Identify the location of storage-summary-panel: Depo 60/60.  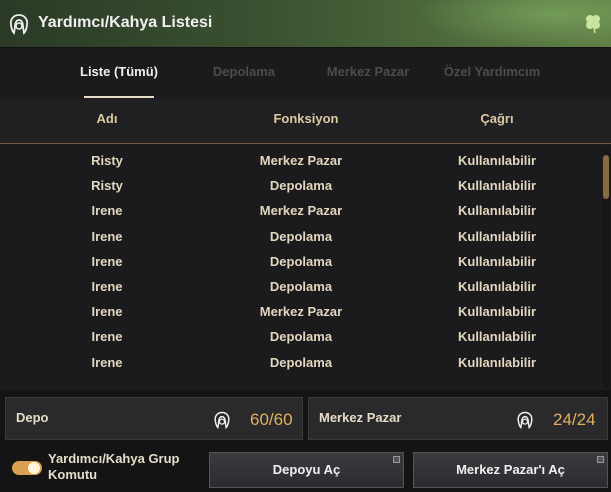
(154, 418).